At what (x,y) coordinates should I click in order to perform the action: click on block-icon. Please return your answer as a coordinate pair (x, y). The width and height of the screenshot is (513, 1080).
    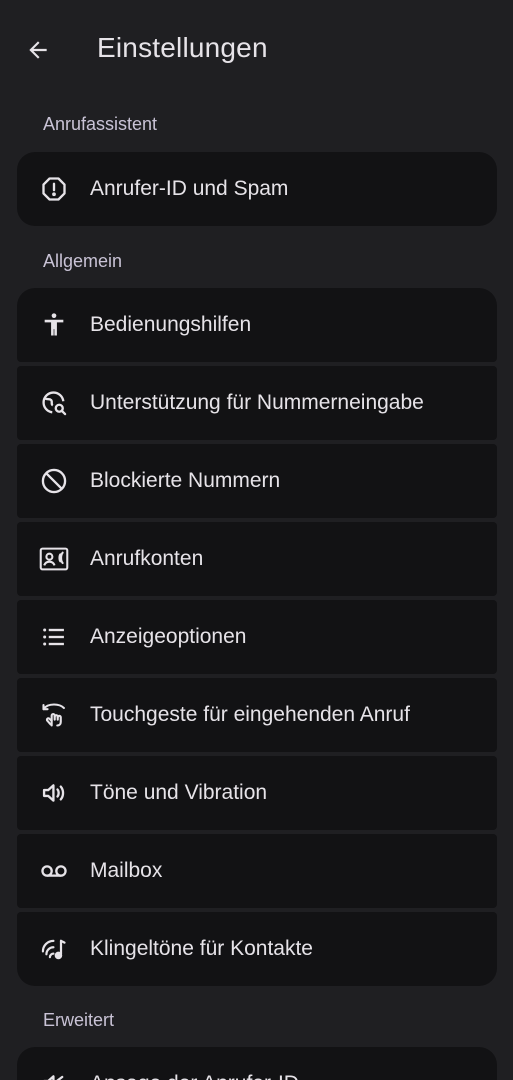
    Looking at the image, I should click on (54, 481).